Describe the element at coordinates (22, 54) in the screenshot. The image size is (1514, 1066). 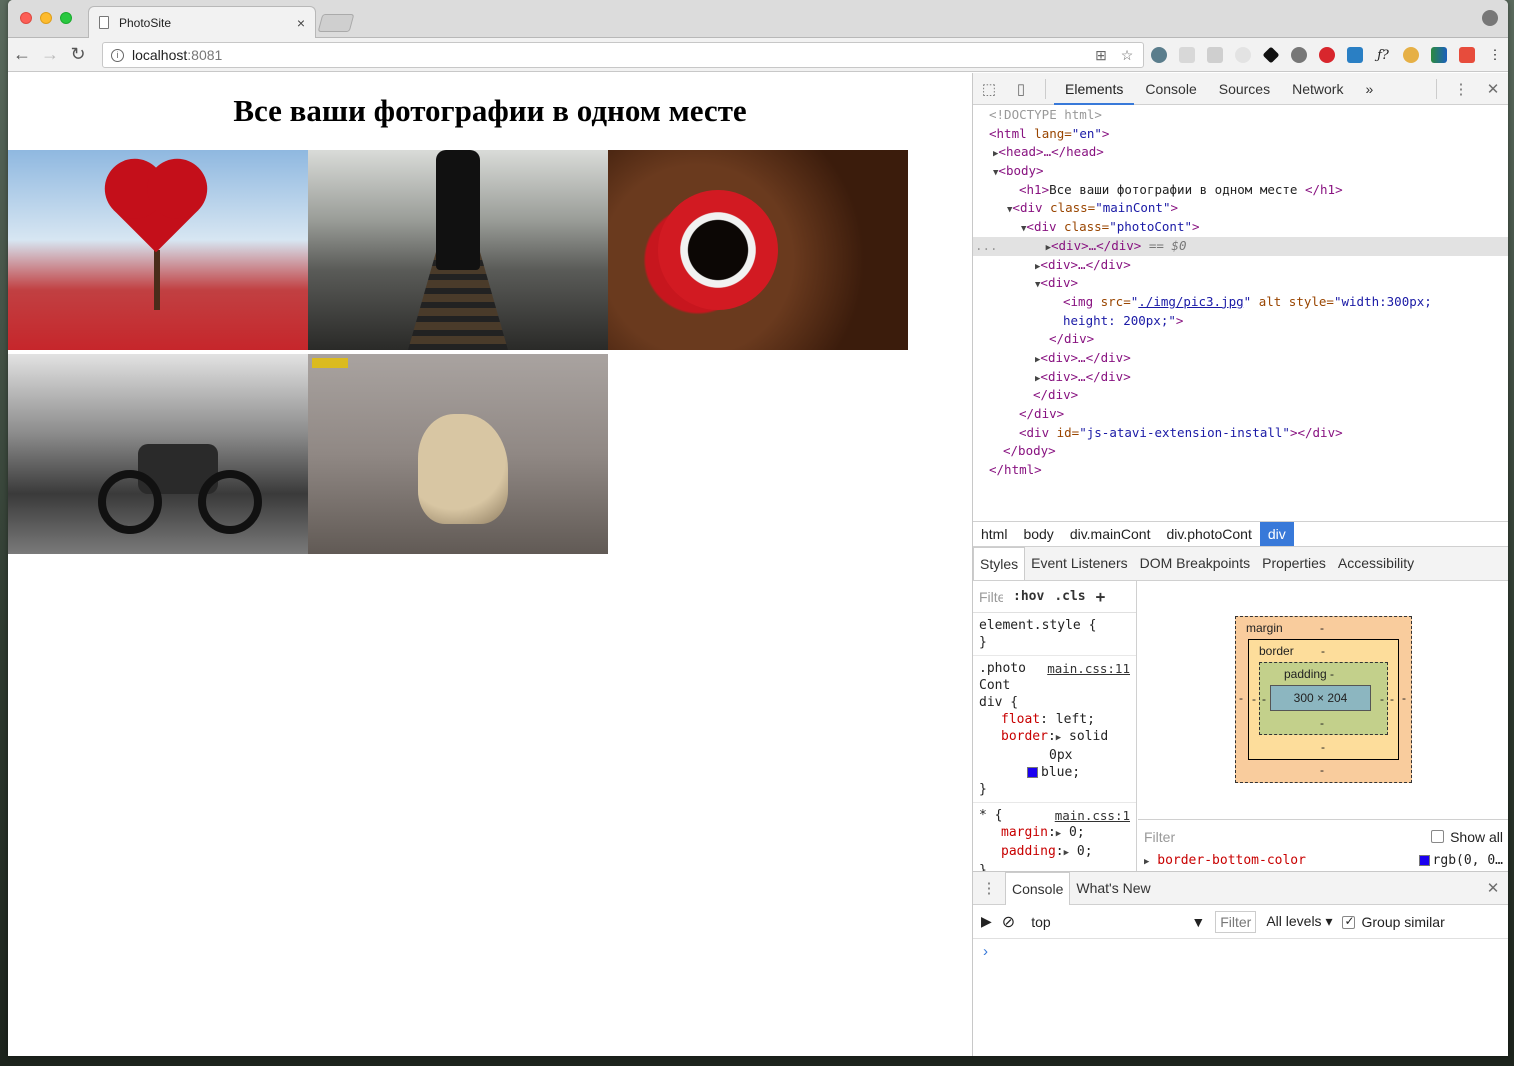
I see `back-arrow-icon: ←` at that location.